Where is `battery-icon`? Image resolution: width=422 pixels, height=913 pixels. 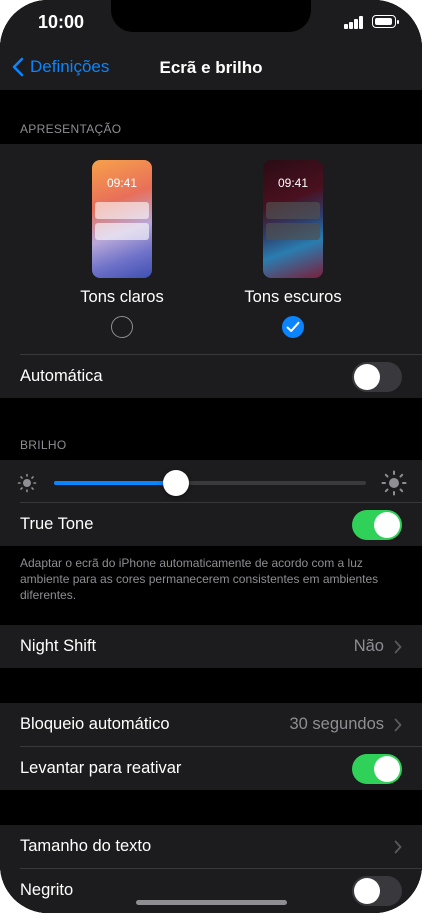 battery-icon is located at coordinates (385, 21).